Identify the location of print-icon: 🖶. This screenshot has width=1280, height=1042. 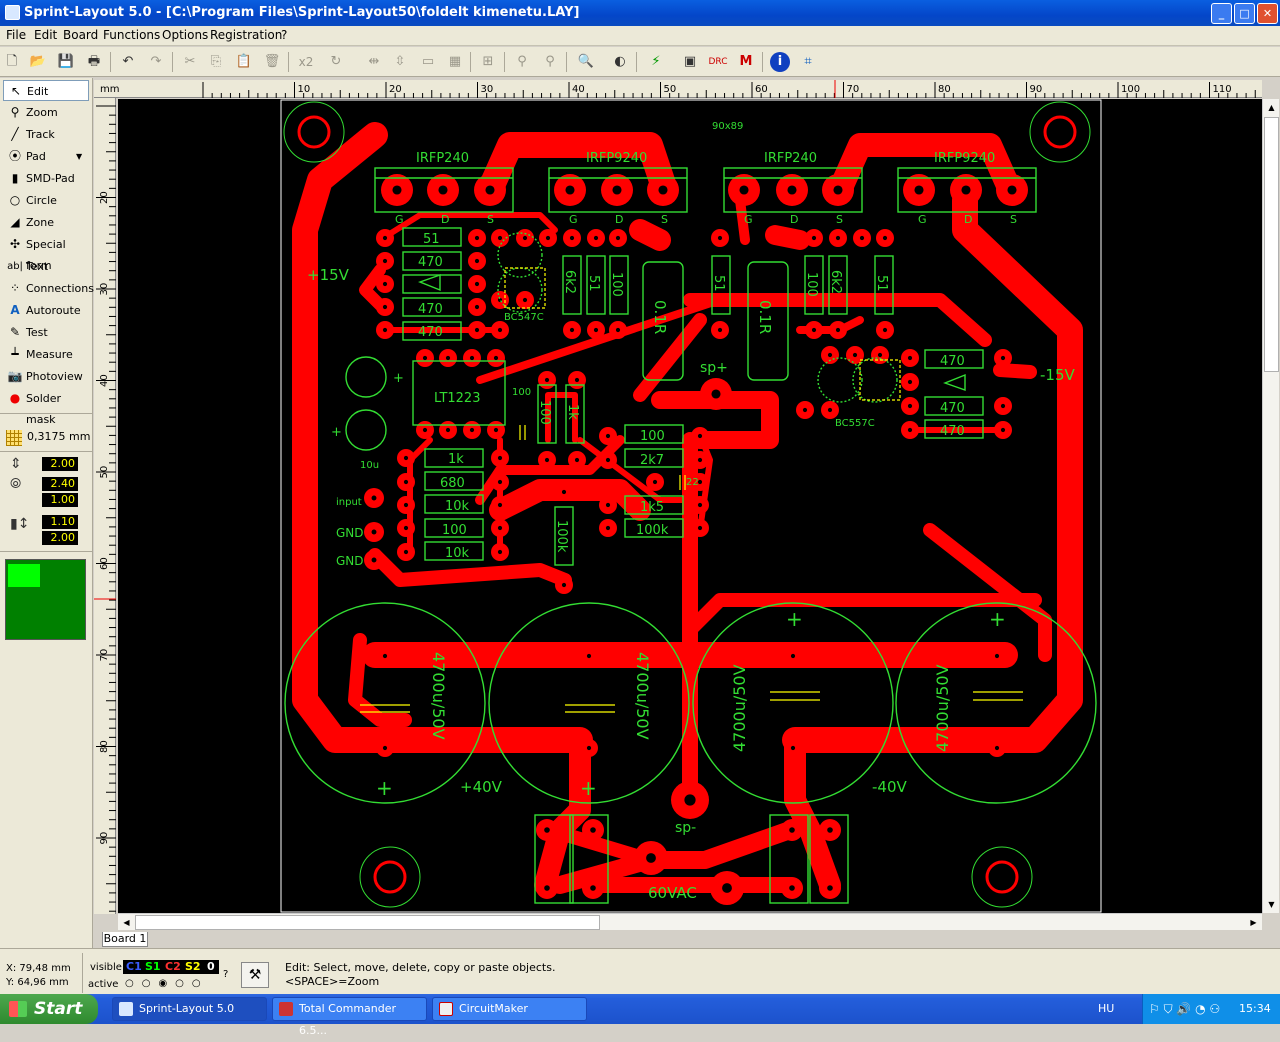
(94, 62).